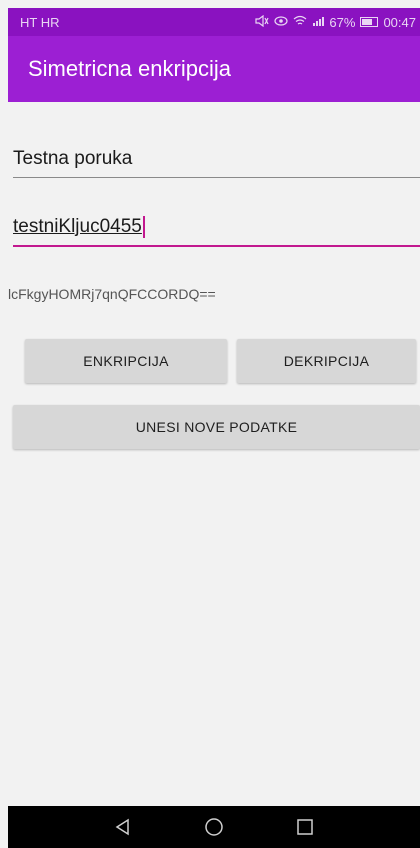 This screenshot has width=420, height=848. Describe the element at coordinates (123, 827) in the screenshot. I see `back-icon` at that location.